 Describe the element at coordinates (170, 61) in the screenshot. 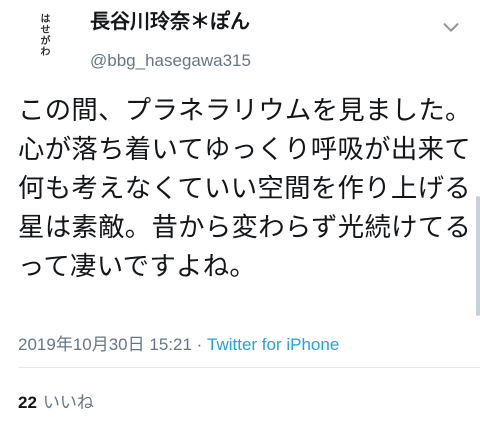

I see `user-handle: @bbg_hasegawa315` at that location.